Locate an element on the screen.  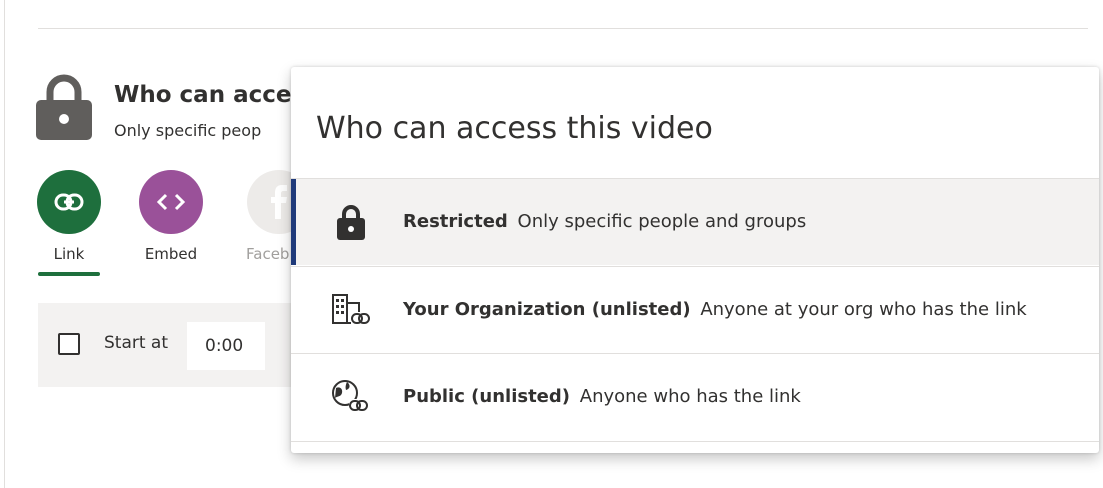
start-at-label: Start at is located at coordinates (136, 343).